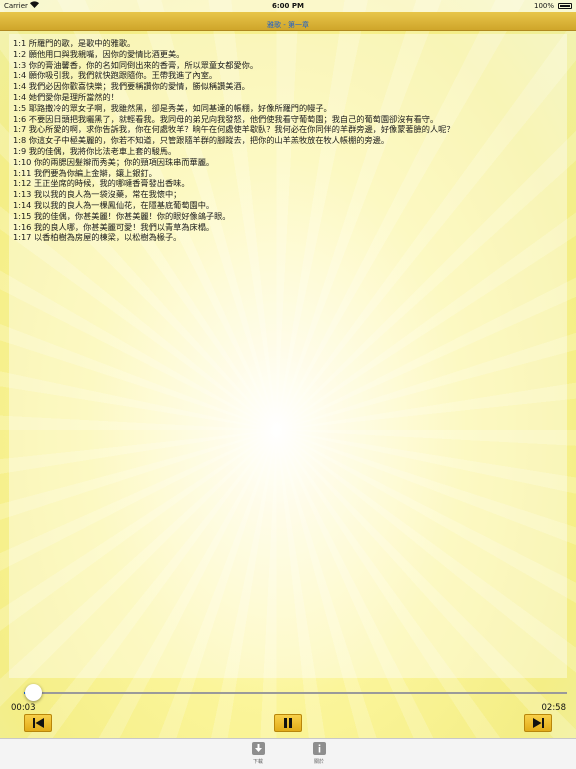  I want to click on status-time: 6:00 PM, so click(288, 6).